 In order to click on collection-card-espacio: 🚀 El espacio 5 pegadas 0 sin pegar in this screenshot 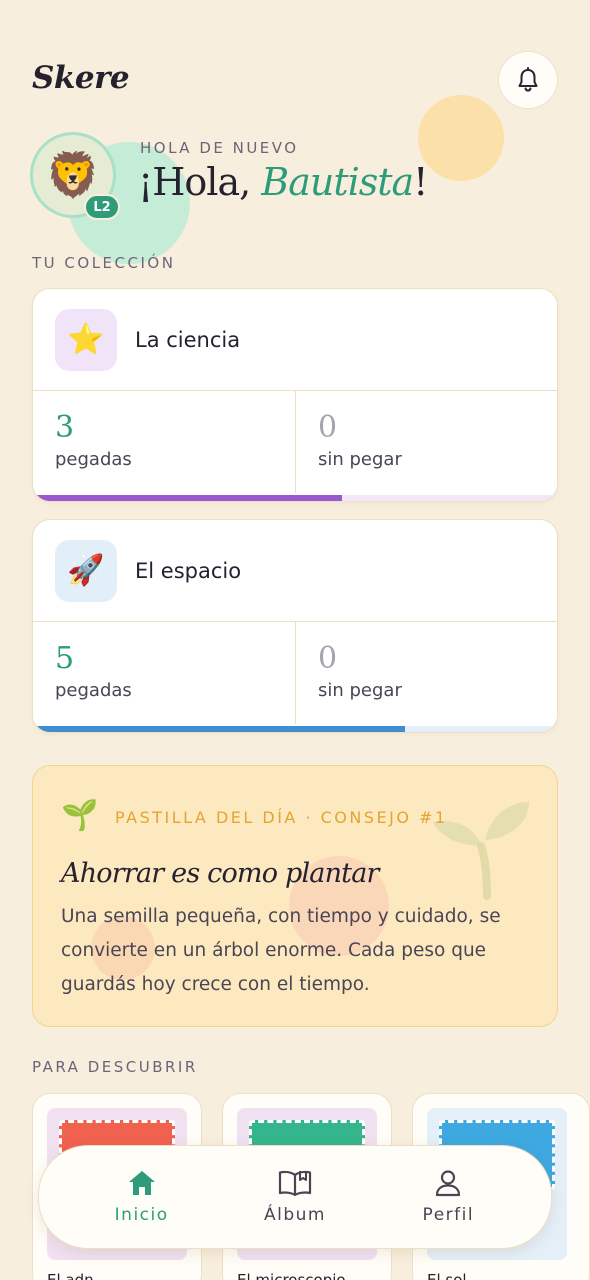, I will do `click(295, 626)`.